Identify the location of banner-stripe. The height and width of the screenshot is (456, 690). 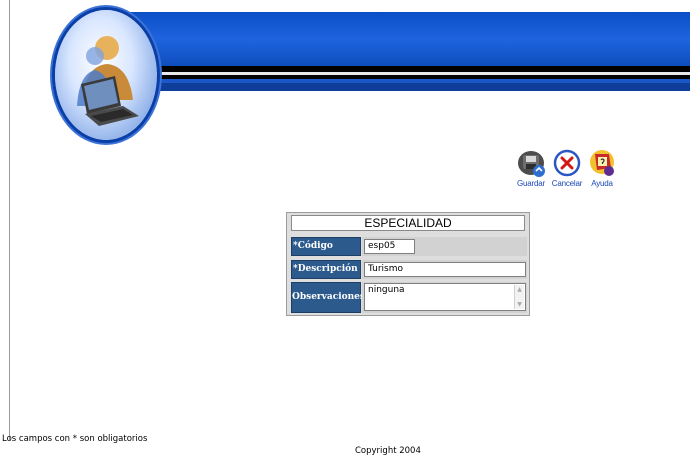
(415, 87).